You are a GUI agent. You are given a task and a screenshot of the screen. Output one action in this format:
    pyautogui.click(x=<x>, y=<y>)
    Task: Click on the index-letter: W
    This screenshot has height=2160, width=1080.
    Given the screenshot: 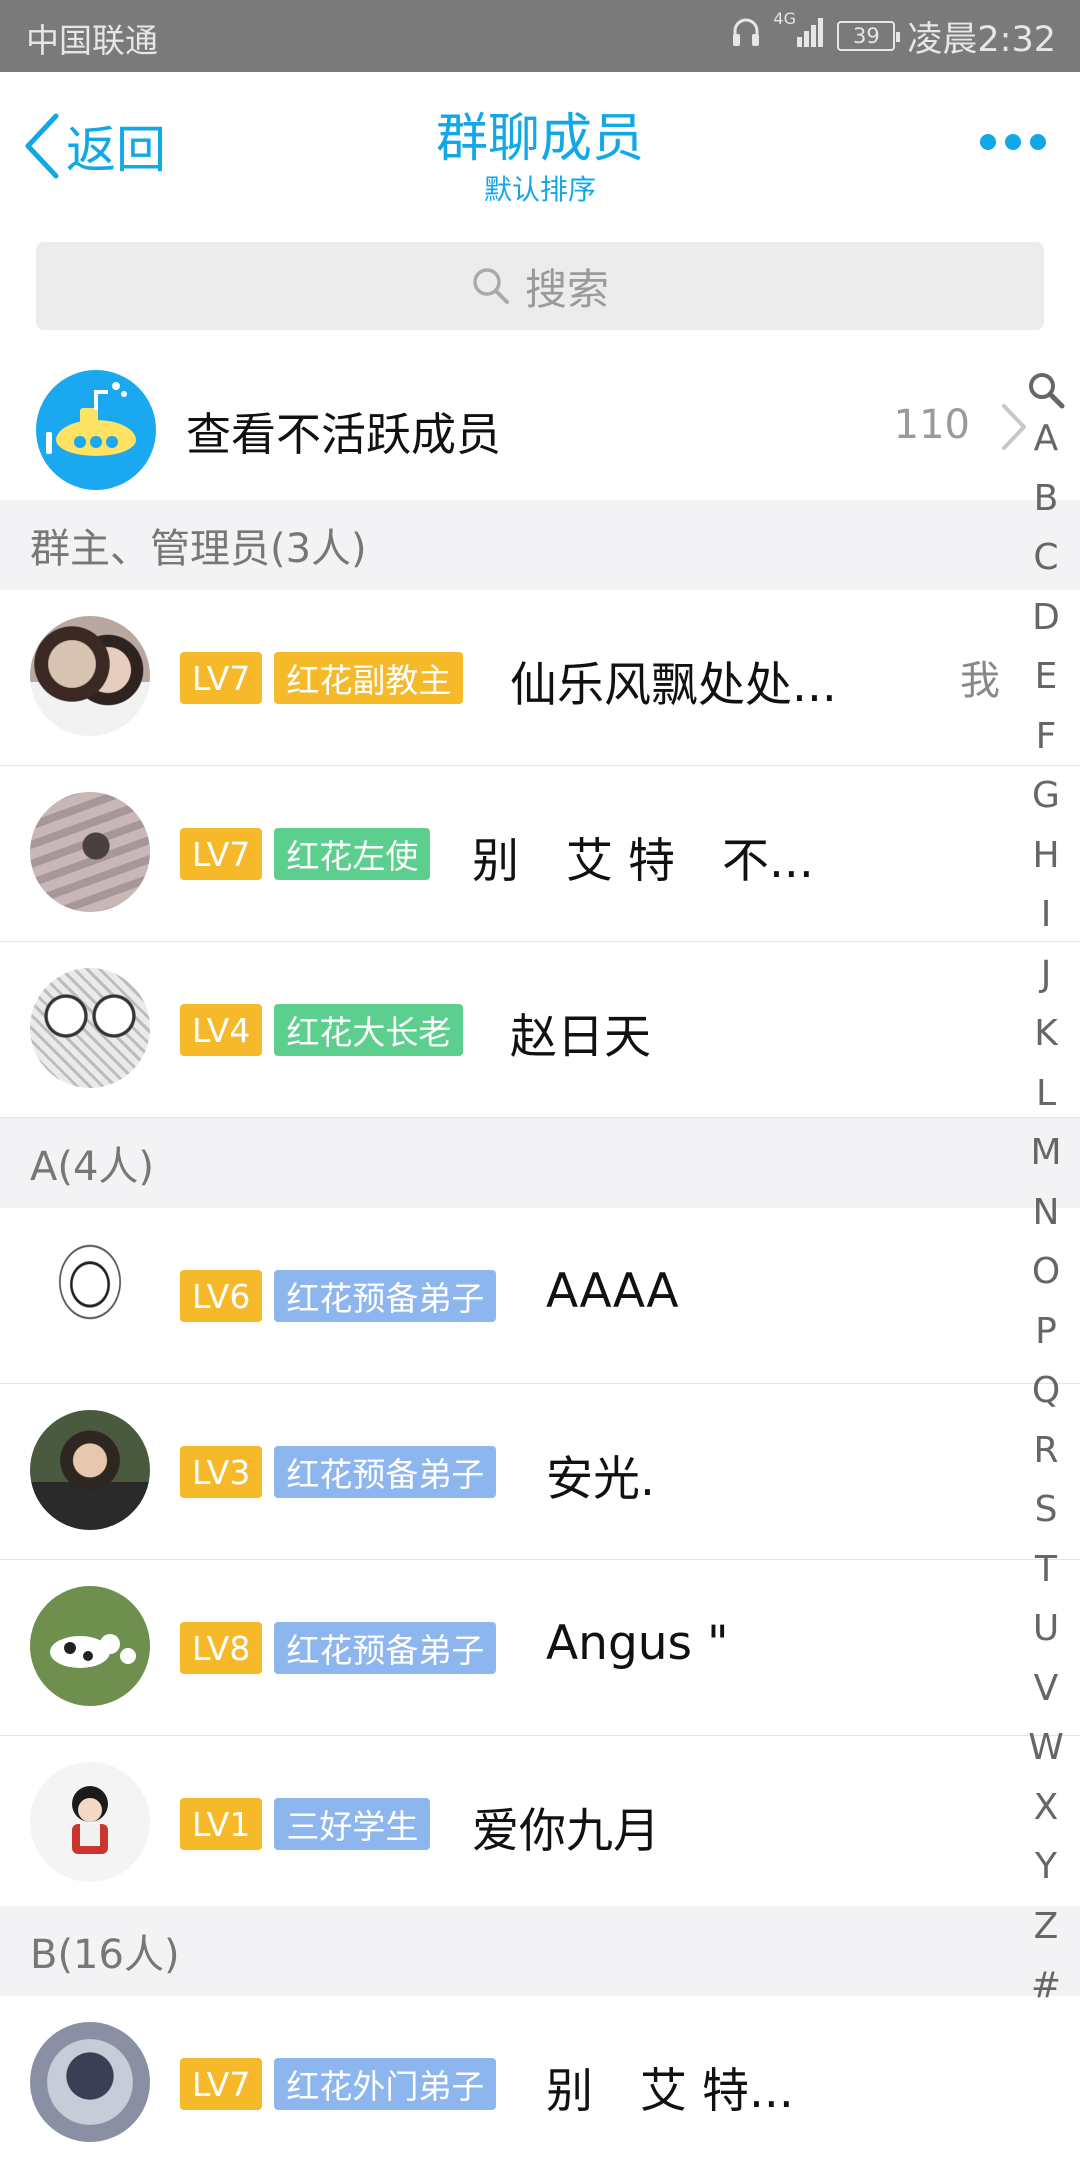 What is the action you would take?
    pyautogui.click(x=1046, y=1747)
    